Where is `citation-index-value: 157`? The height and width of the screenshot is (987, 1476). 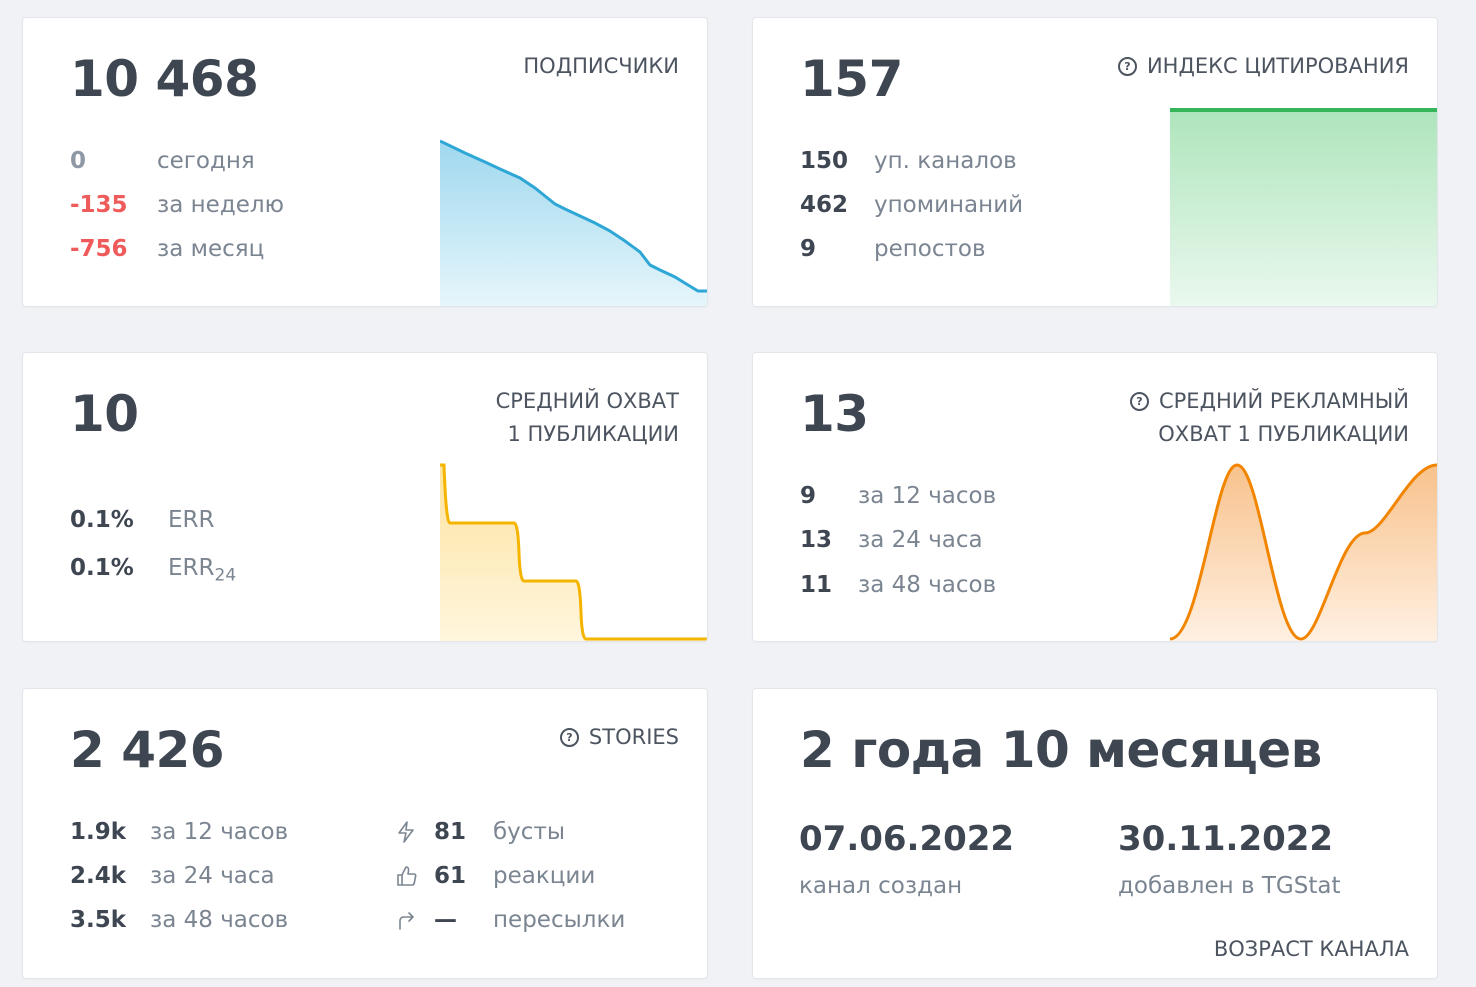 citation-index-value: 157 is located at coordinates (851, 79).